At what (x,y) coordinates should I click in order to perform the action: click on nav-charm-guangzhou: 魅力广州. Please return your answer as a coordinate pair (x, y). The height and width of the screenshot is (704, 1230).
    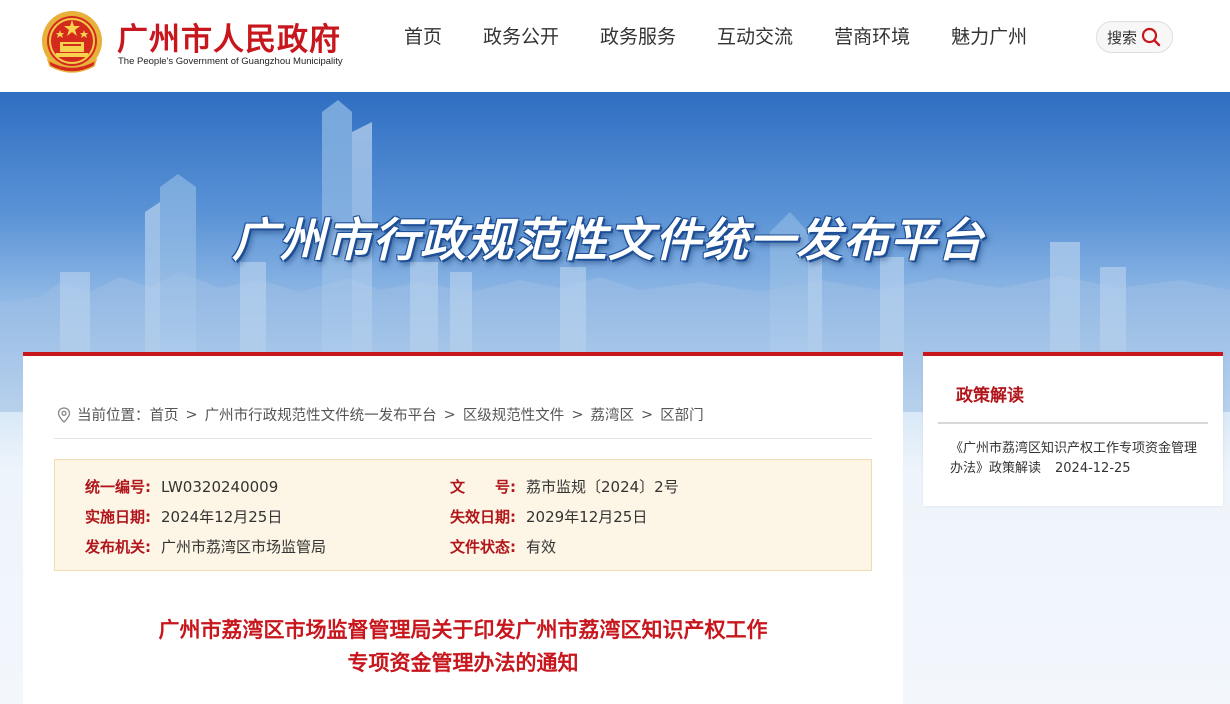
    Looking at the image, I should click on (989, 37).